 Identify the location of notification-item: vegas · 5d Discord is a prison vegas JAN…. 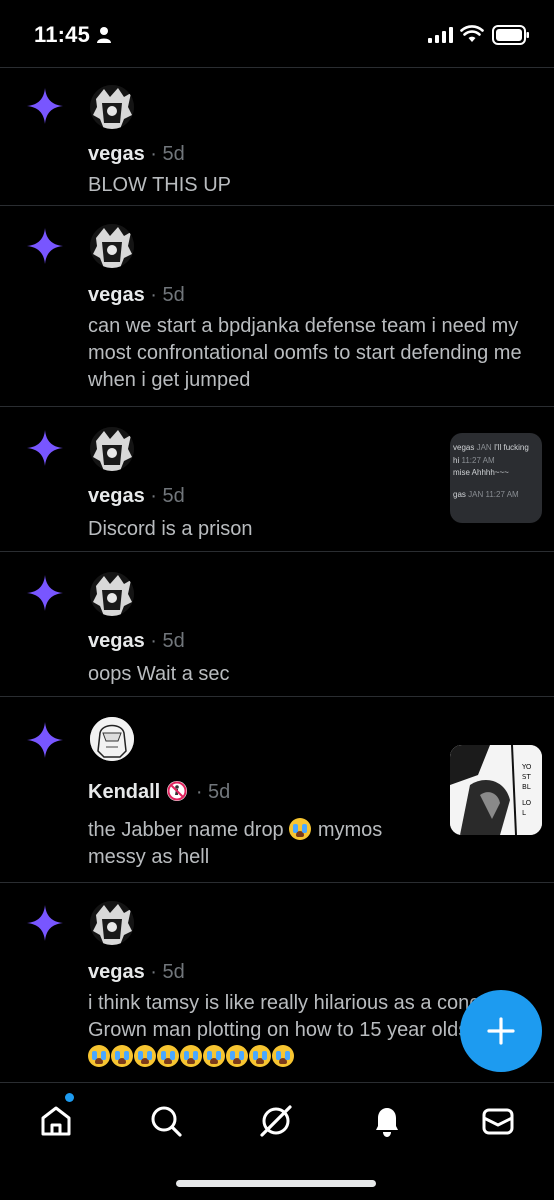
(277, 479).